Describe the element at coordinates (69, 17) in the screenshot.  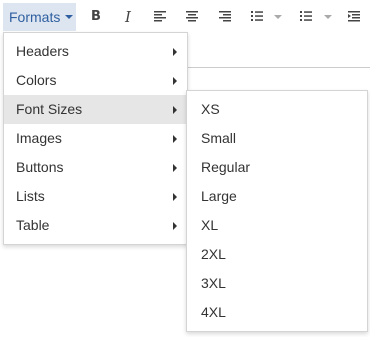
I see `caret-down-icon` at that location.